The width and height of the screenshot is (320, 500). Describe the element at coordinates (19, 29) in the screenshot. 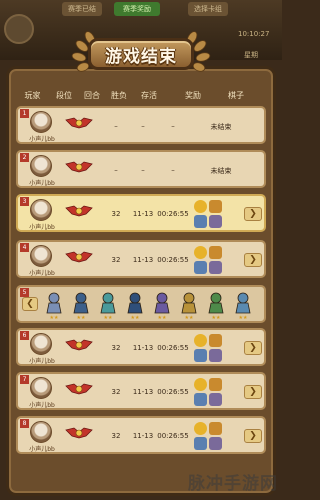

I see `bg-avatar` at that location.